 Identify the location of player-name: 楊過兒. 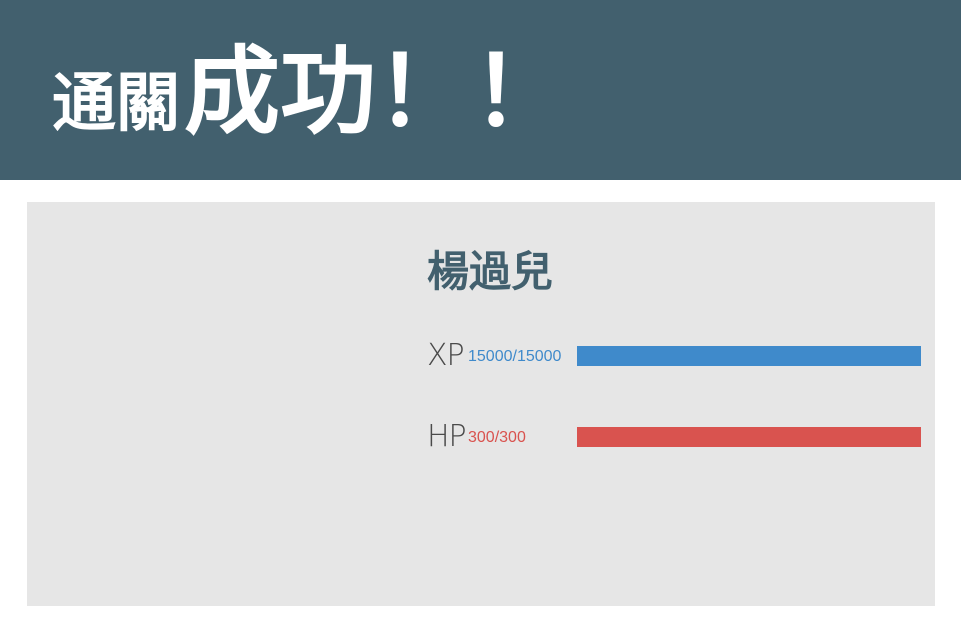
(490, 271).